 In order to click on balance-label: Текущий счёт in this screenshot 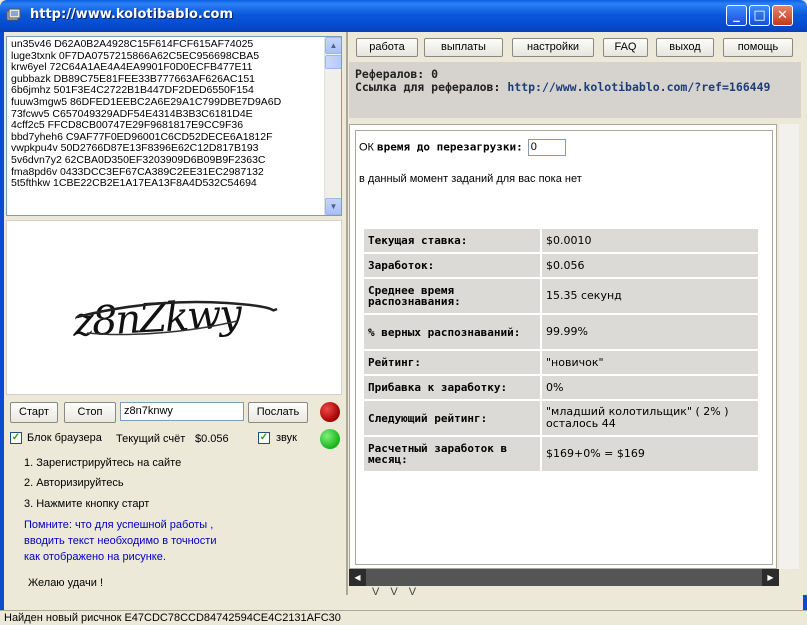, I will do `click(151, 439)`.